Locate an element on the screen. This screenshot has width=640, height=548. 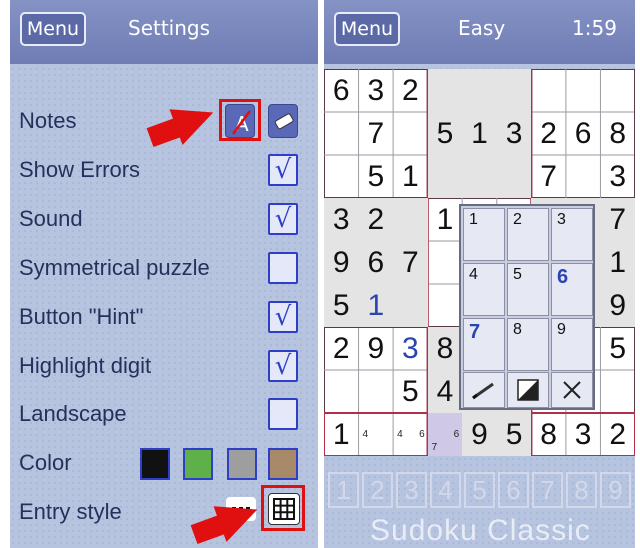
number-button-4: 4 is located at coordinates (445, 490).